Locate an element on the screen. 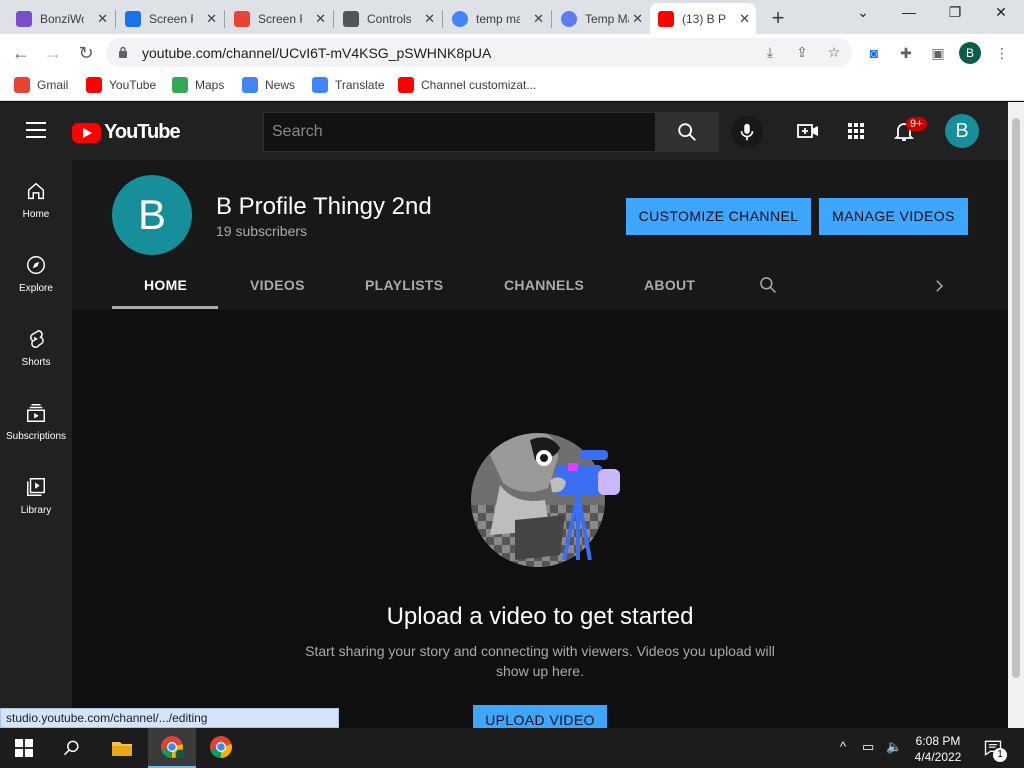 The height and width of the screenshot is (768, 1024). taskbar-search-icon is located at coordinates (72, 748).